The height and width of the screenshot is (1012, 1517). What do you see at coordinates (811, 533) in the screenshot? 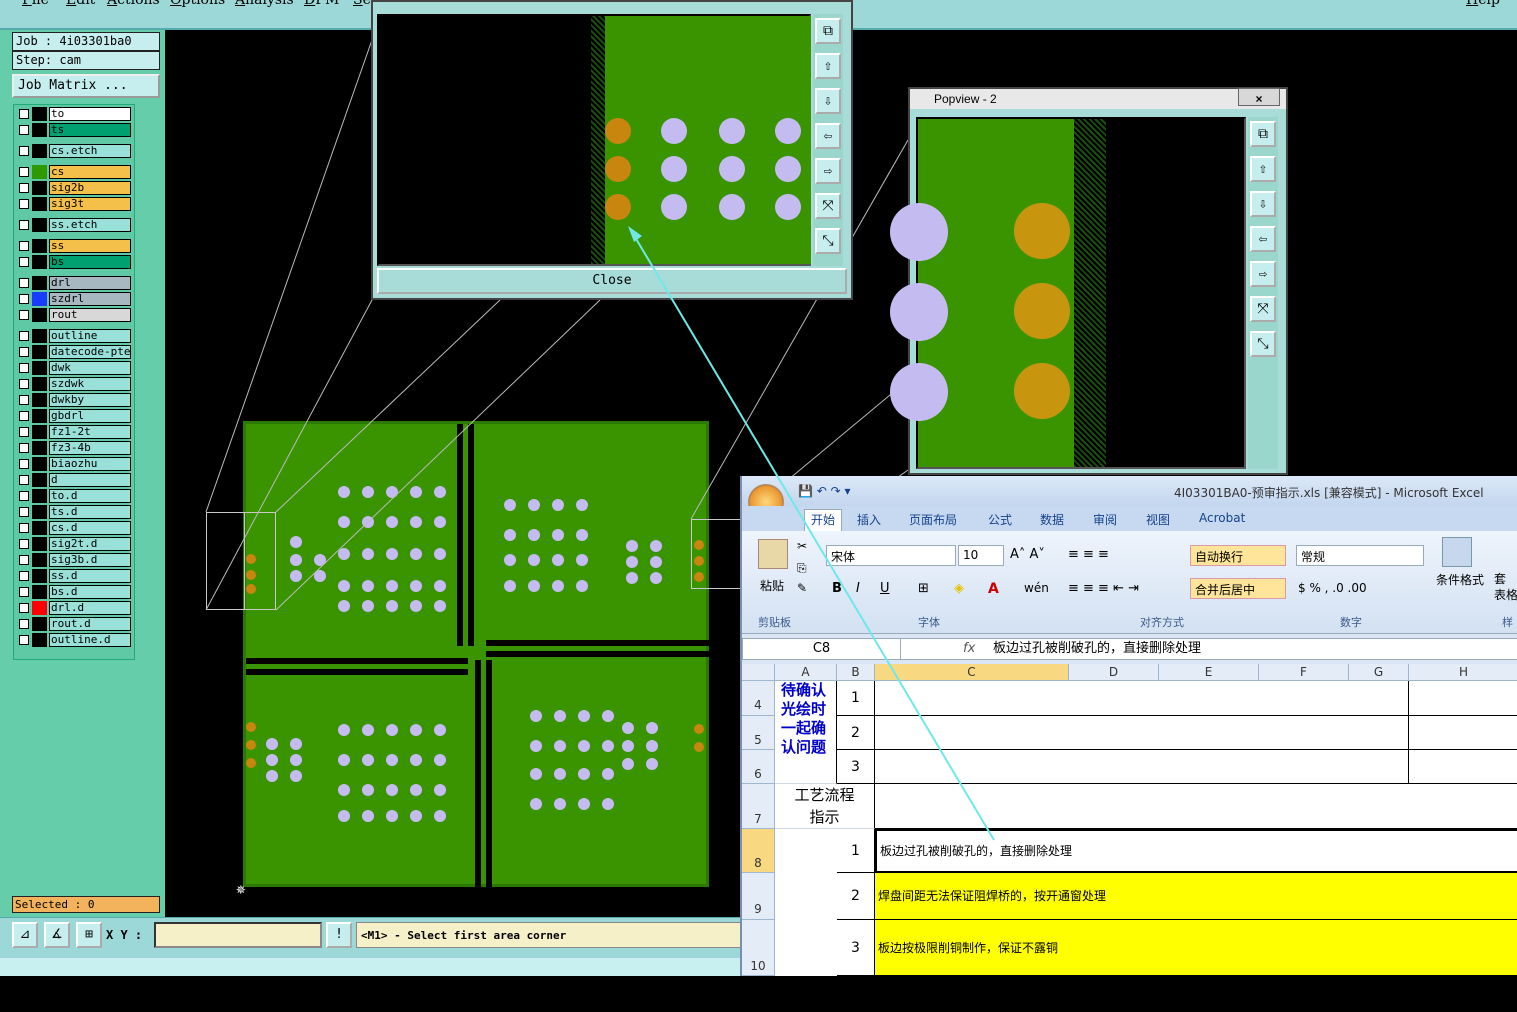
I see `annotation-arrow` at bounding box center [811, 533].